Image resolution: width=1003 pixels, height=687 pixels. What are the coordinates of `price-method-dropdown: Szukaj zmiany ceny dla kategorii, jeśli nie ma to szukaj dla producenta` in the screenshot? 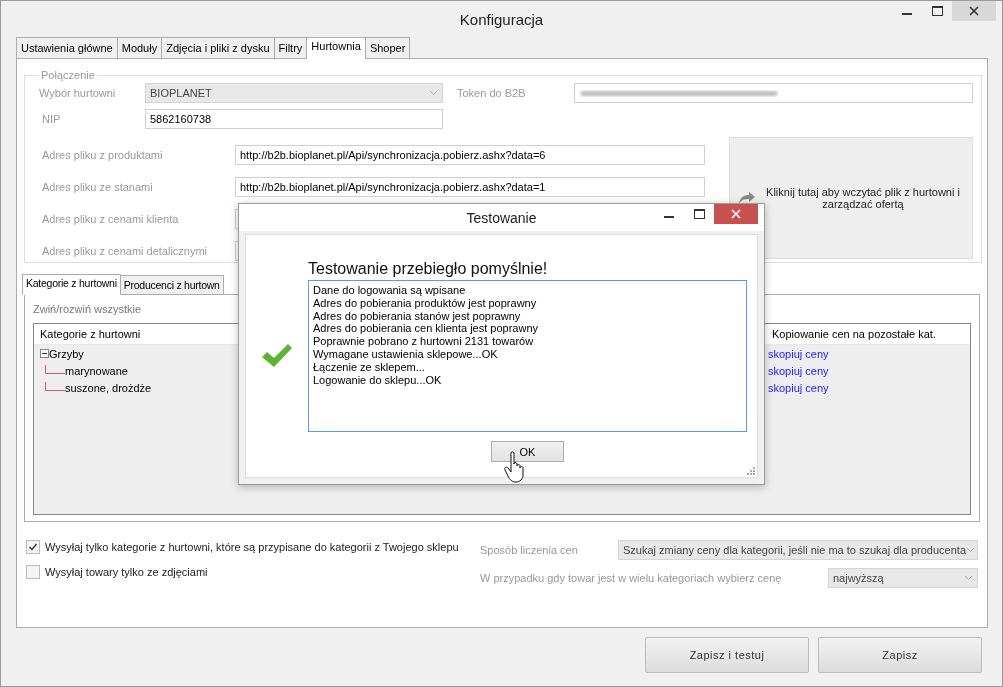 It's located at (798, 550).